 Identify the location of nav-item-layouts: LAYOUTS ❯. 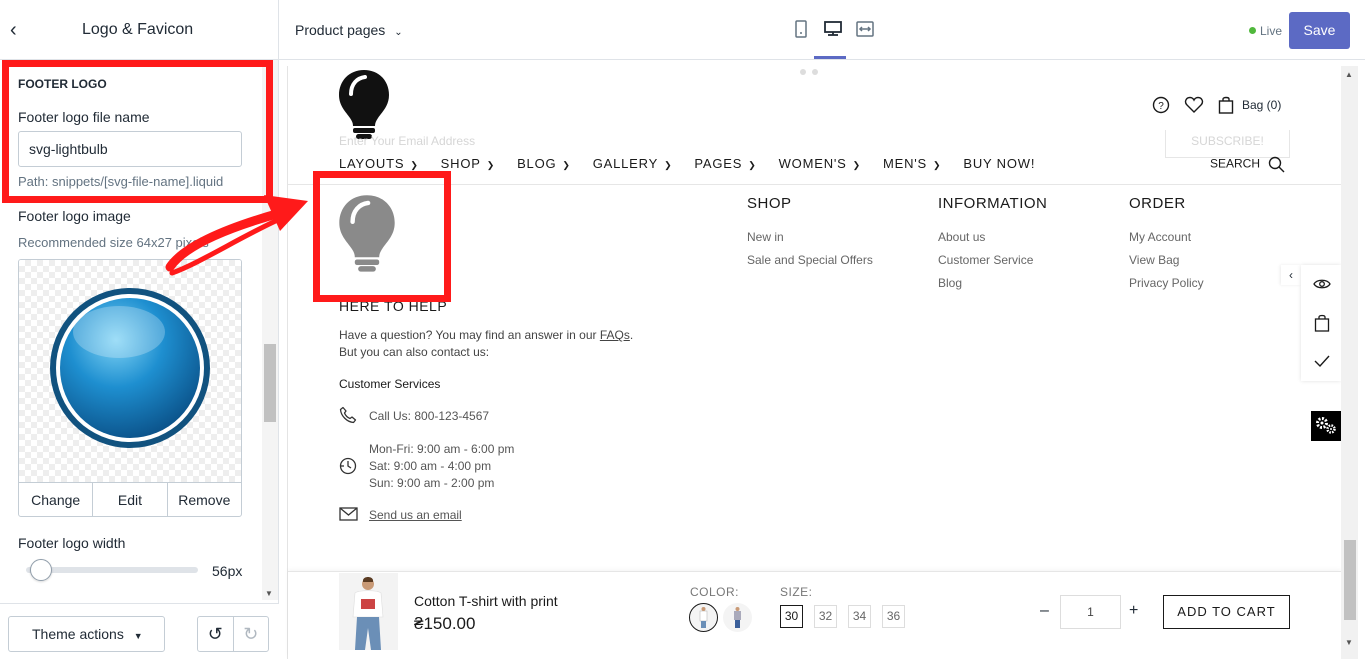
(379, 163).